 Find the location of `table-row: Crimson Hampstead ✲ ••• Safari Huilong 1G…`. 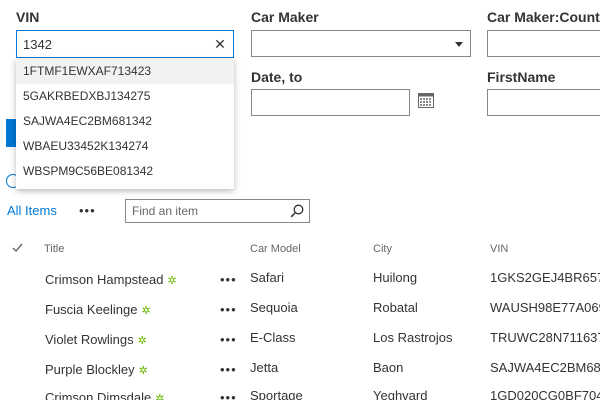

table-row: Crimson Hampstead ✲ ••• Safari Huilong 1G… is located at coordinates (300, 282).